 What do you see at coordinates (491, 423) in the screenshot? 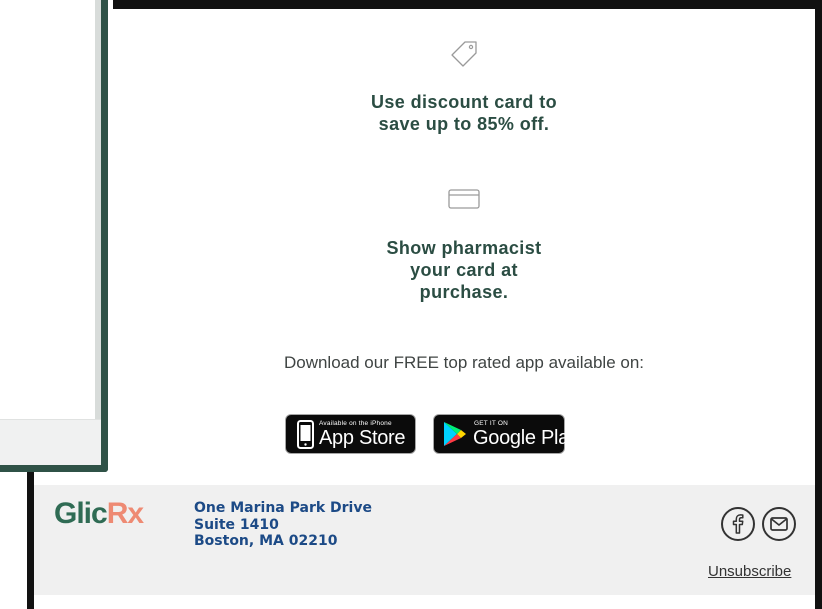
I see `google-play-small-text: GET IT ON` at bounding box center [491, 423].